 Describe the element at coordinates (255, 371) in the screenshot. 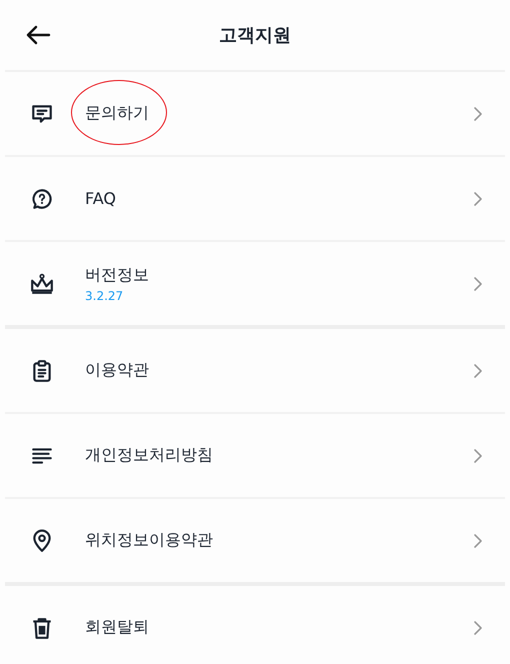

I see `menu-item: 이용약관` at that location.